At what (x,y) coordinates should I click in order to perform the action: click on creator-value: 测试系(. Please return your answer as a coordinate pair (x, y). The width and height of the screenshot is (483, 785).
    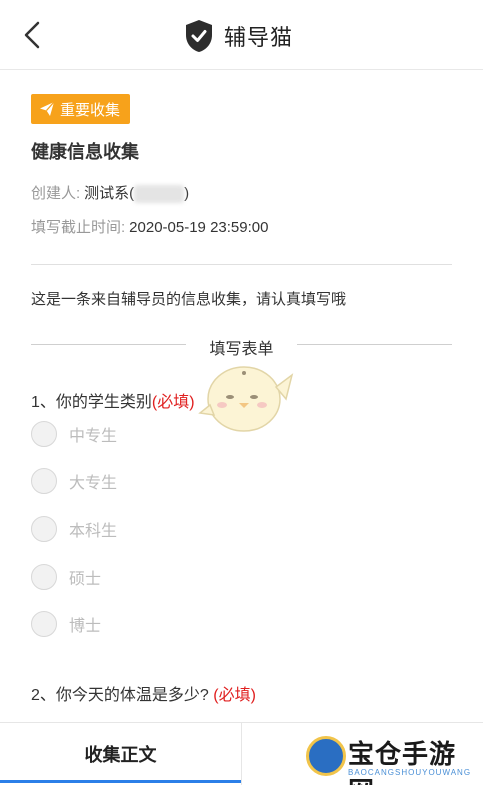
    Looking at the image, I should click on (109, 193).